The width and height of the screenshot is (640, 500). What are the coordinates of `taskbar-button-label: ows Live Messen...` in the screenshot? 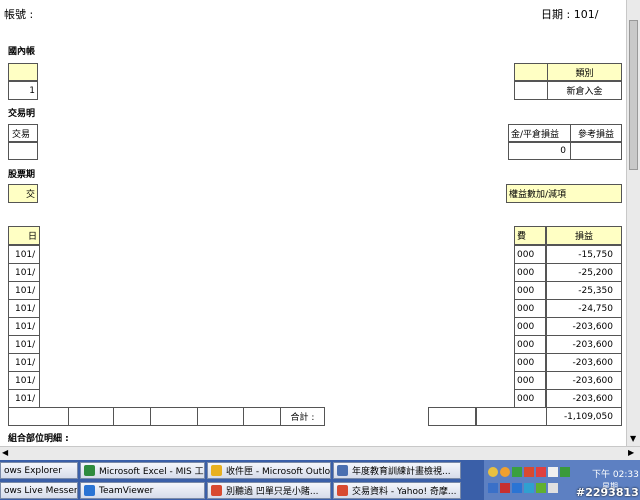 It's located at (40, 490).